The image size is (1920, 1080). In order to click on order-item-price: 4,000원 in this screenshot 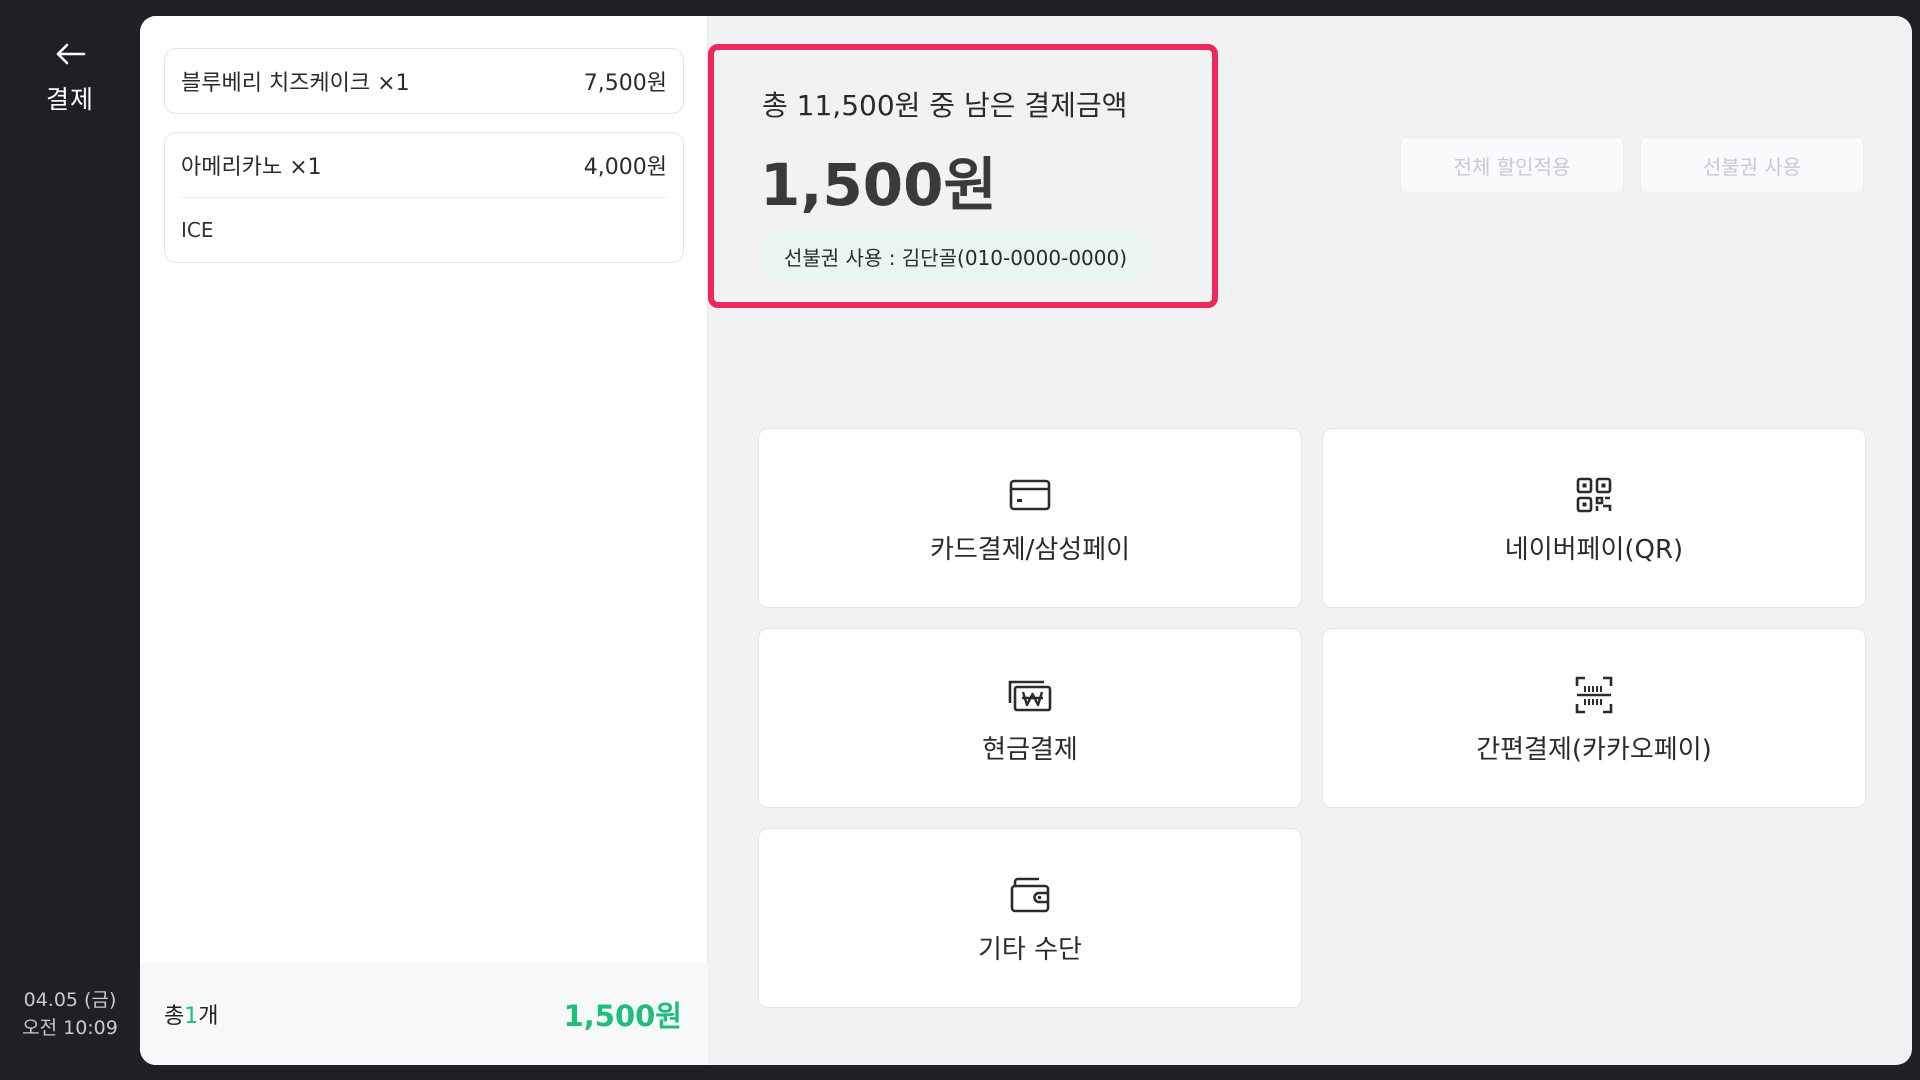, I will do `click(625, 167)`.